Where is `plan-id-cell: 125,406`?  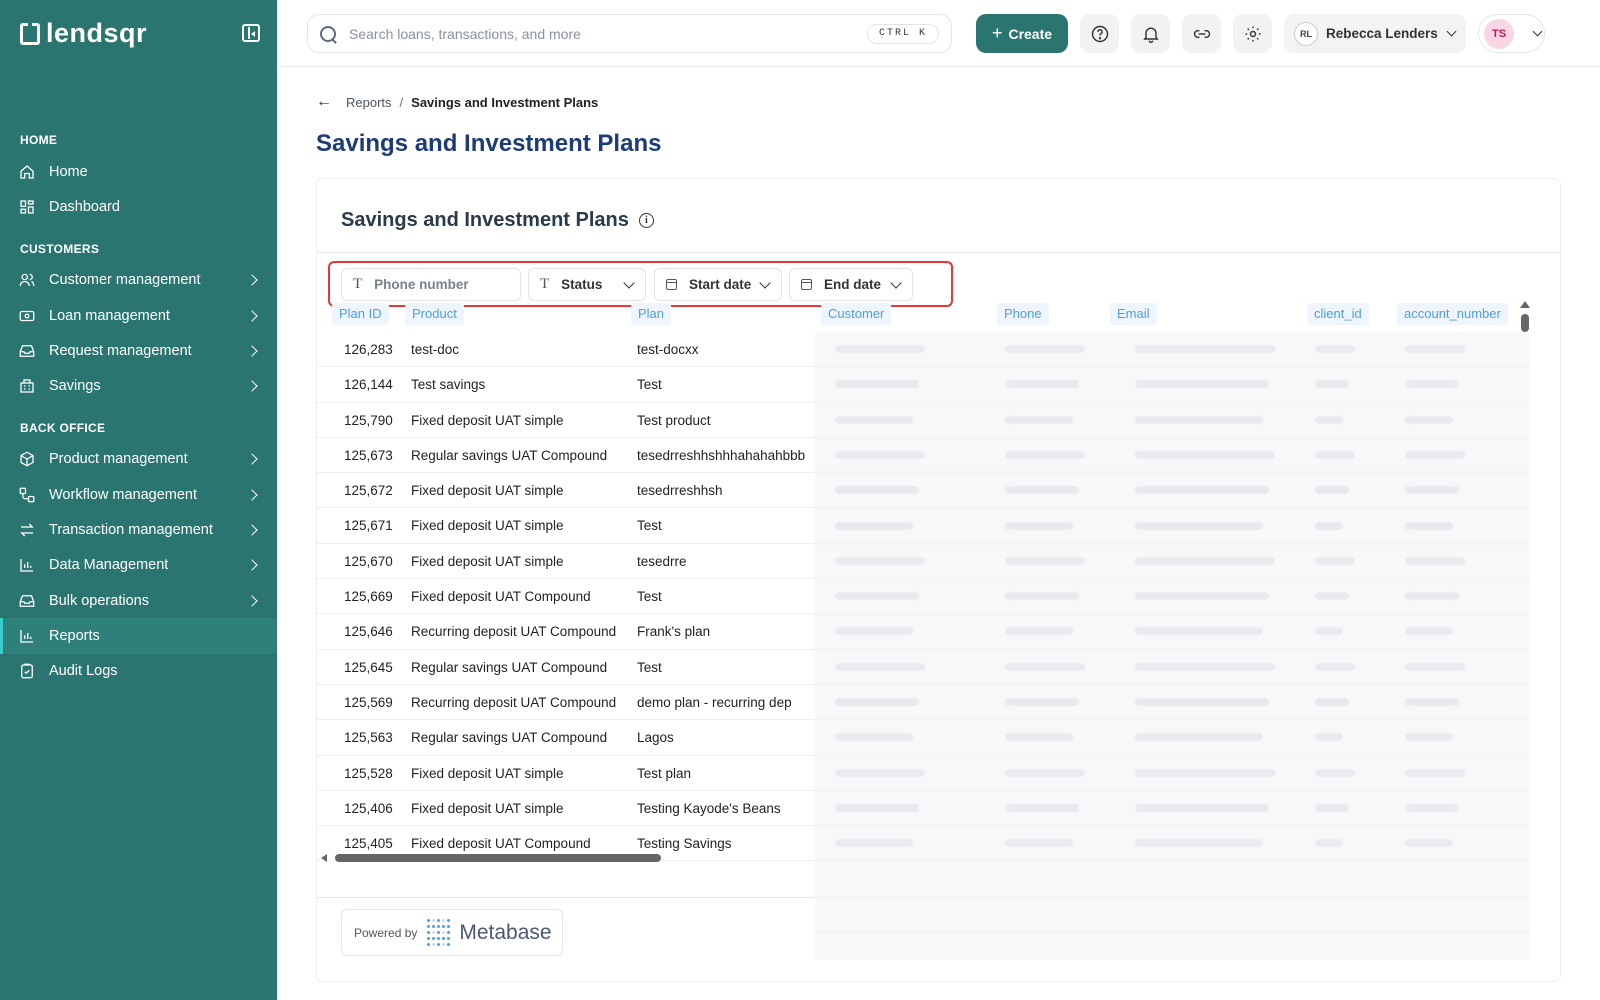 plan-id-cell: 125,406 is located at coordinates (368, 808).